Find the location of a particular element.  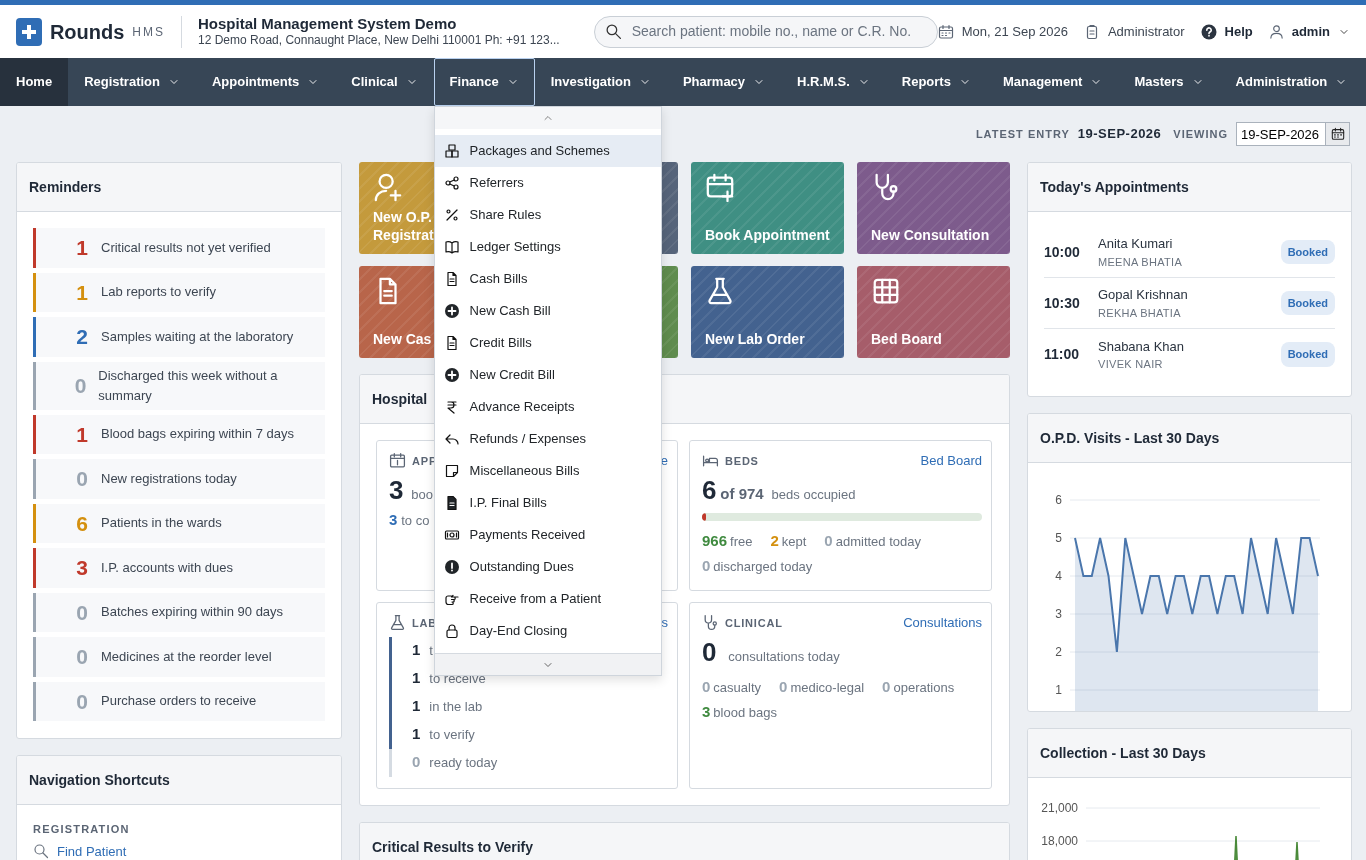

axis-tick-label: 6 is located at coordinates (1058, 500).